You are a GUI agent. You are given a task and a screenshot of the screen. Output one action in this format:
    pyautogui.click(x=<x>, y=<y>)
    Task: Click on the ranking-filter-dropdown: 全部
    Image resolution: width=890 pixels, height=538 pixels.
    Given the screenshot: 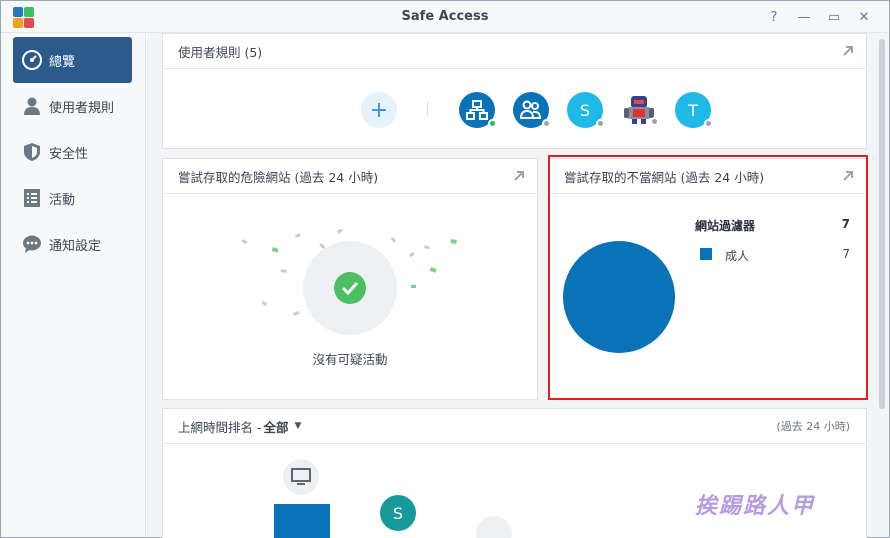 What is the action you would take?
    pyautogui.click(x=275, y=426)
    